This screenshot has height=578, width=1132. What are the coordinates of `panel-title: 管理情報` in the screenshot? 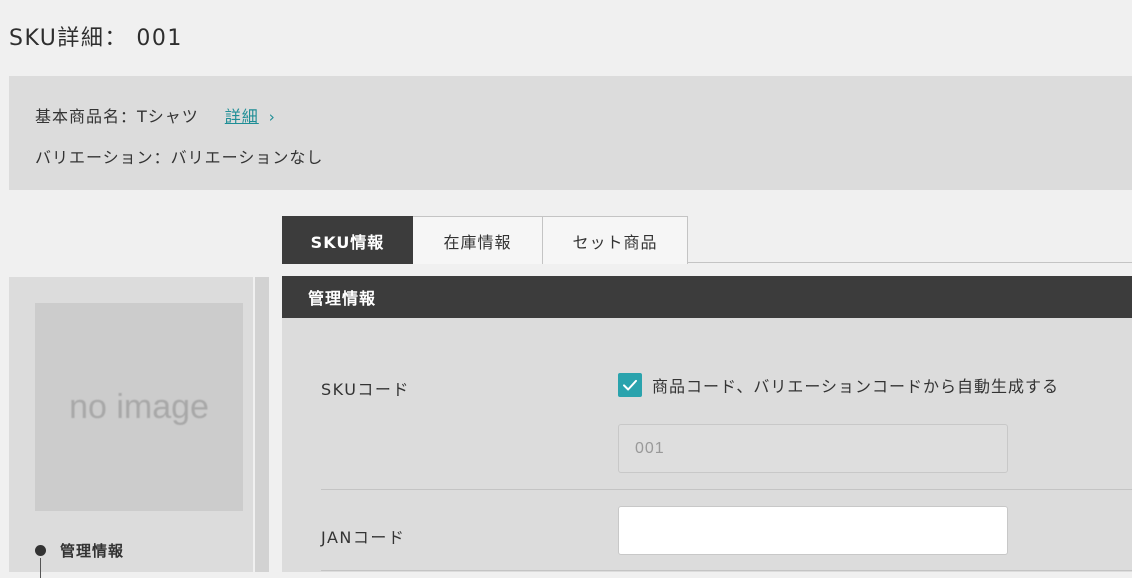 It's located at (707, 297).